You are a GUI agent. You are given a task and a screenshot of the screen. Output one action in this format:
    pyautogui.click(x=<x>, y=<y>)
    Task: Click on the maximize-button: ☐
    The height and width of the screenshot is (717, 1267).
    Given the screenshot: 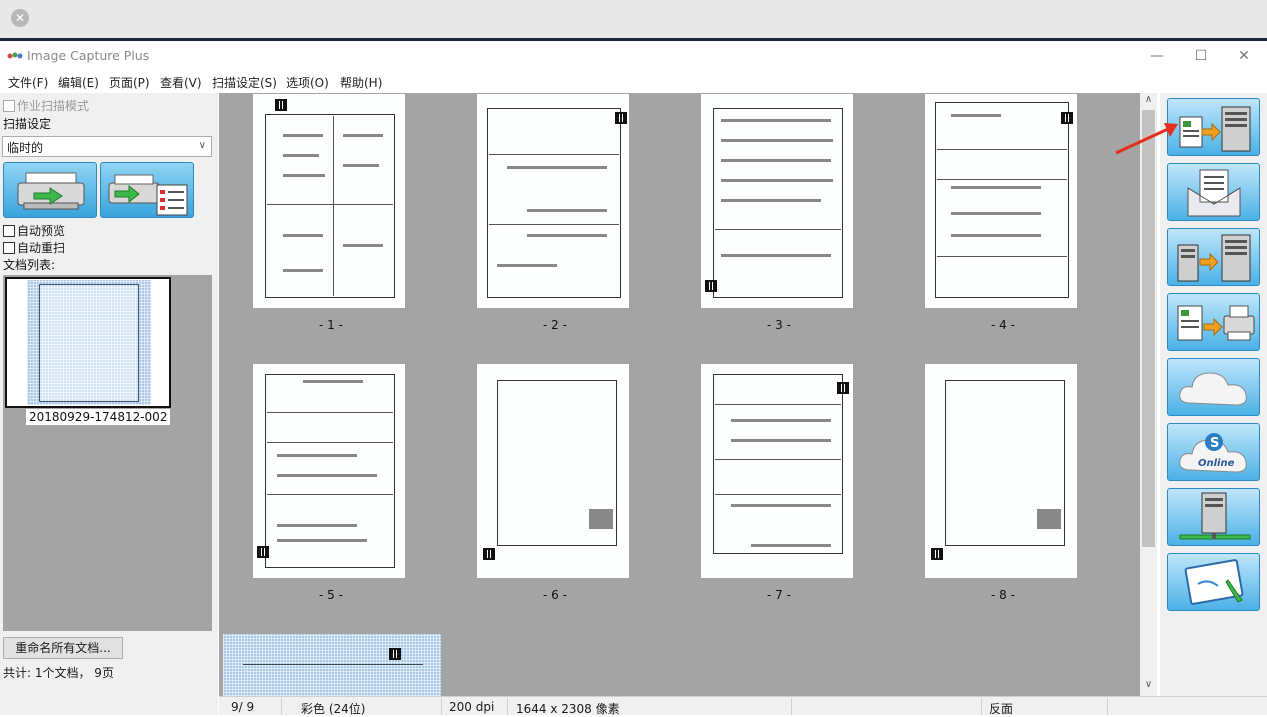 What is the action you would take?
    pyautogui.click(x=1201, y=56)
    